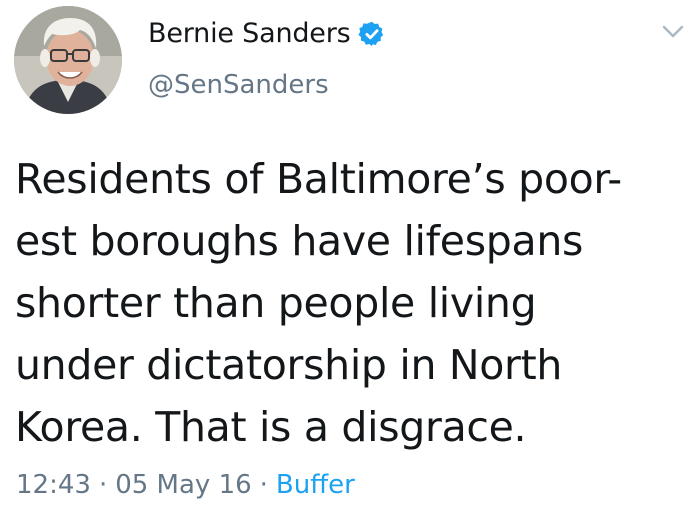  I want to click on chevron-down-icon, so click(673, 32).